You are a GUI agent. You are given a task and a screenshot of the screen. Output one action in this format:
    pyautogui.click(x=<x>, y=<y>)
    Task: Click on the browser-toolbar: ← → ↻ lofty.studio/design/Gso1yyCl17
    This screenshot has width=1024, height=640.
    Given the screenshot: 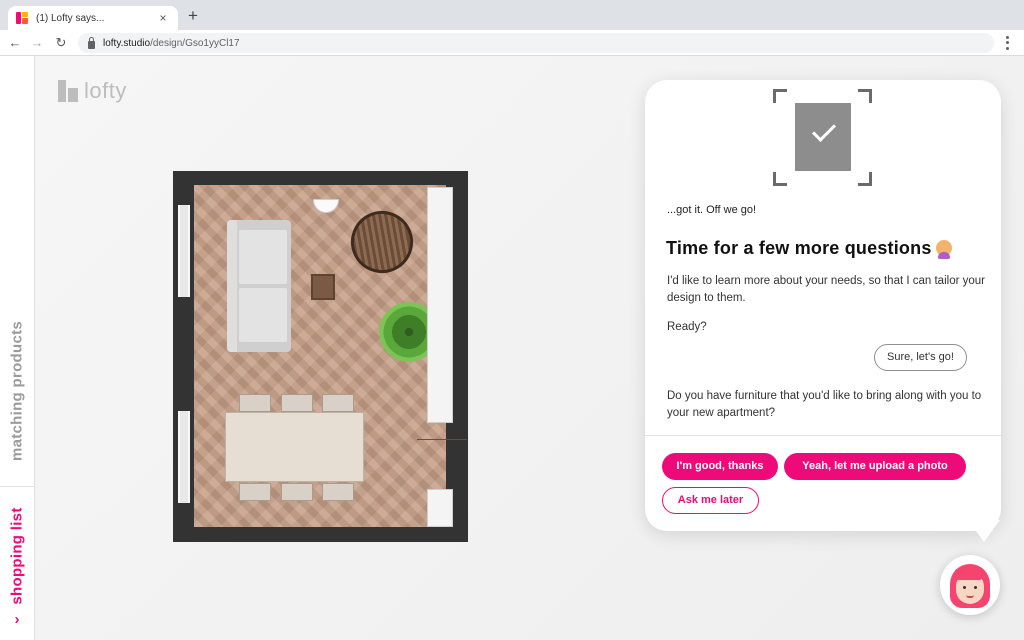 What is the action you would take?
    pyautogui.click(x=512, y=43)
    